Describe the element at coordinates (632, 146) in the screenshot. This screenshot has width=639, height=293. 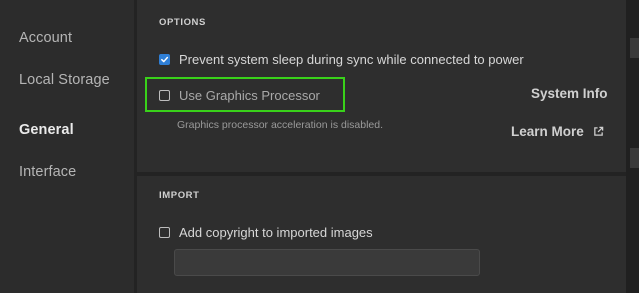
I see `right-edge-strip` at that location.